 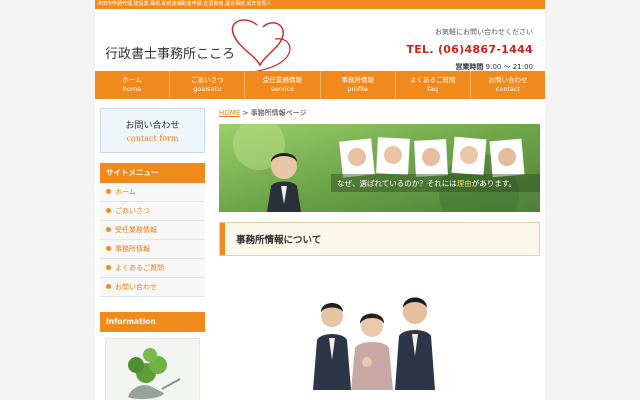 What do you see at coordinates (125, 192) in the screenshot?
I see `menu-label: ホーム` at bounding box center [125, 192].